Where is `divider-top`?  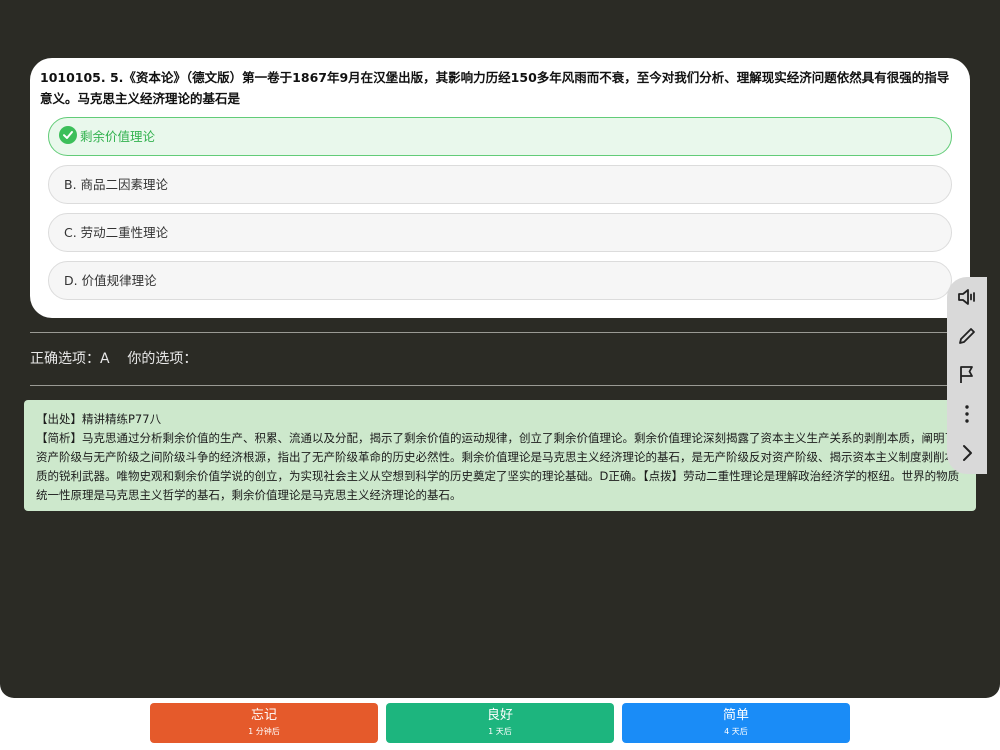 divider-top is located at coordinates (500, 332).